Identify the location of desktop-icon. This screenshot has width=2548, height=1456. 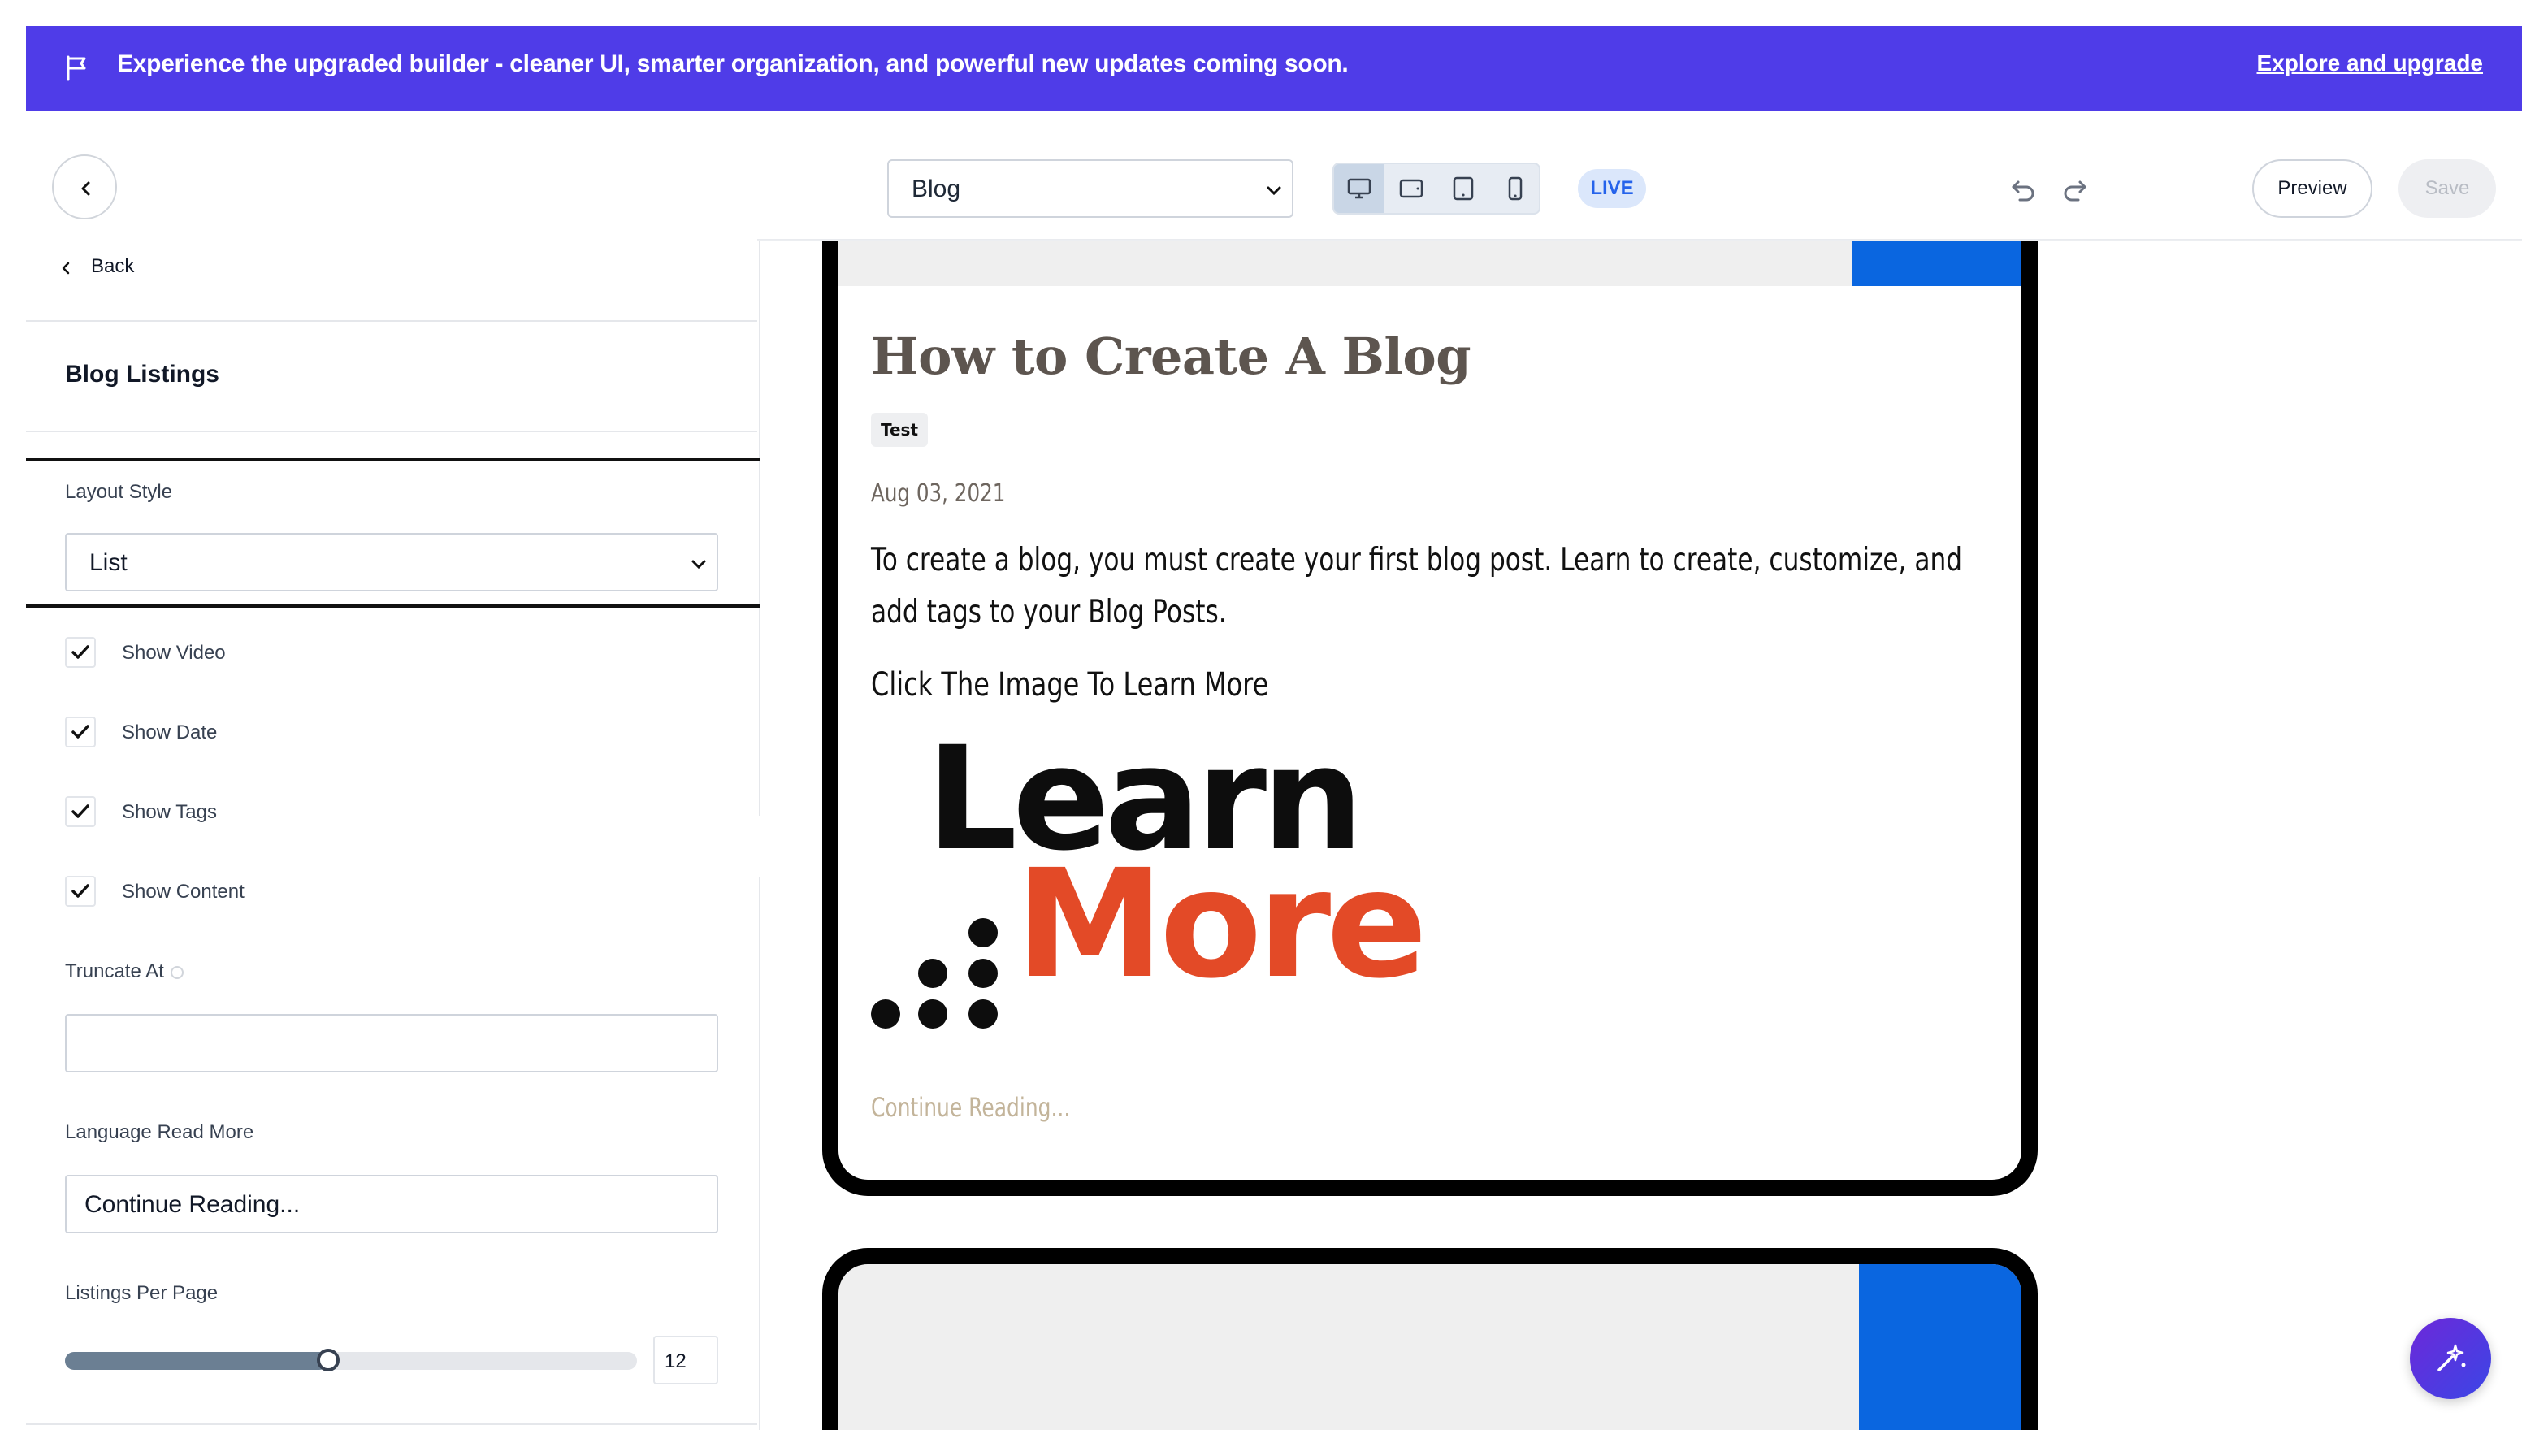
(1359, 188).